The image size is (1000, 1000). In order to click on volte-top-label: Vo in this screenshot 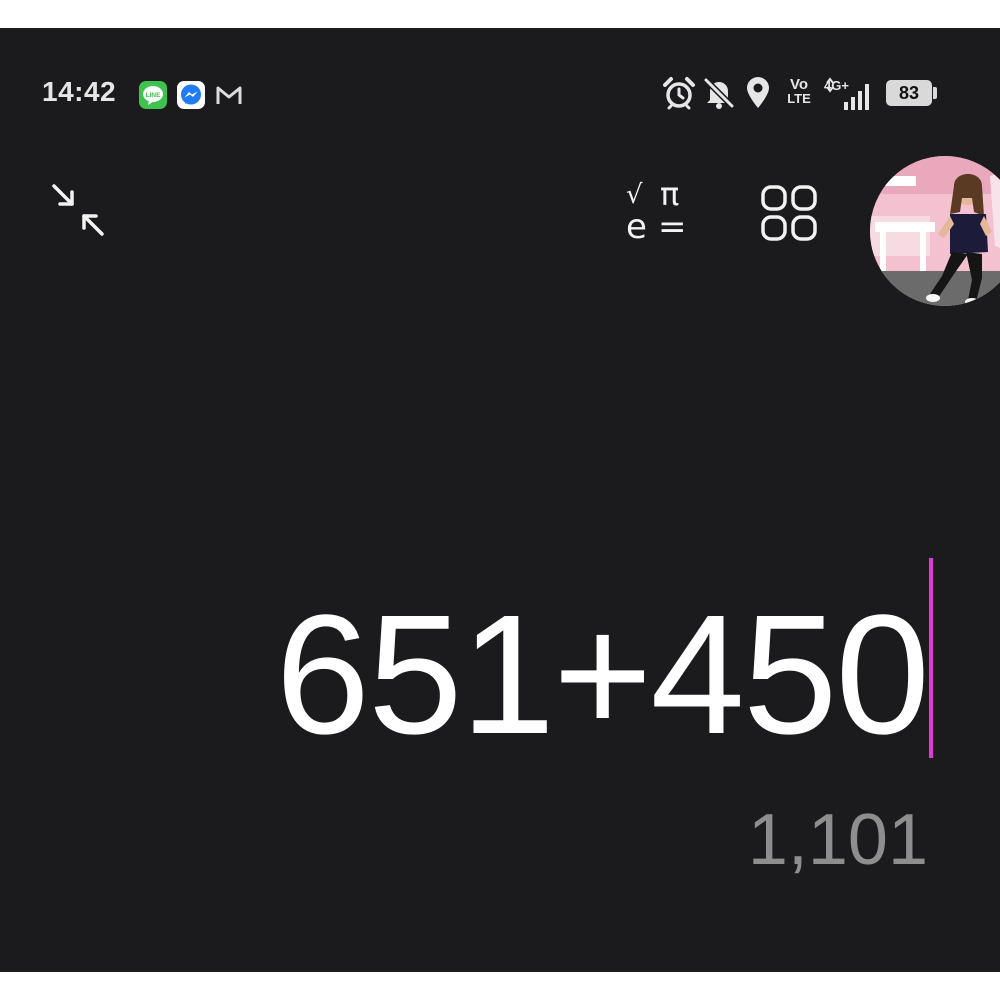, I will do `click(799, 84)`.